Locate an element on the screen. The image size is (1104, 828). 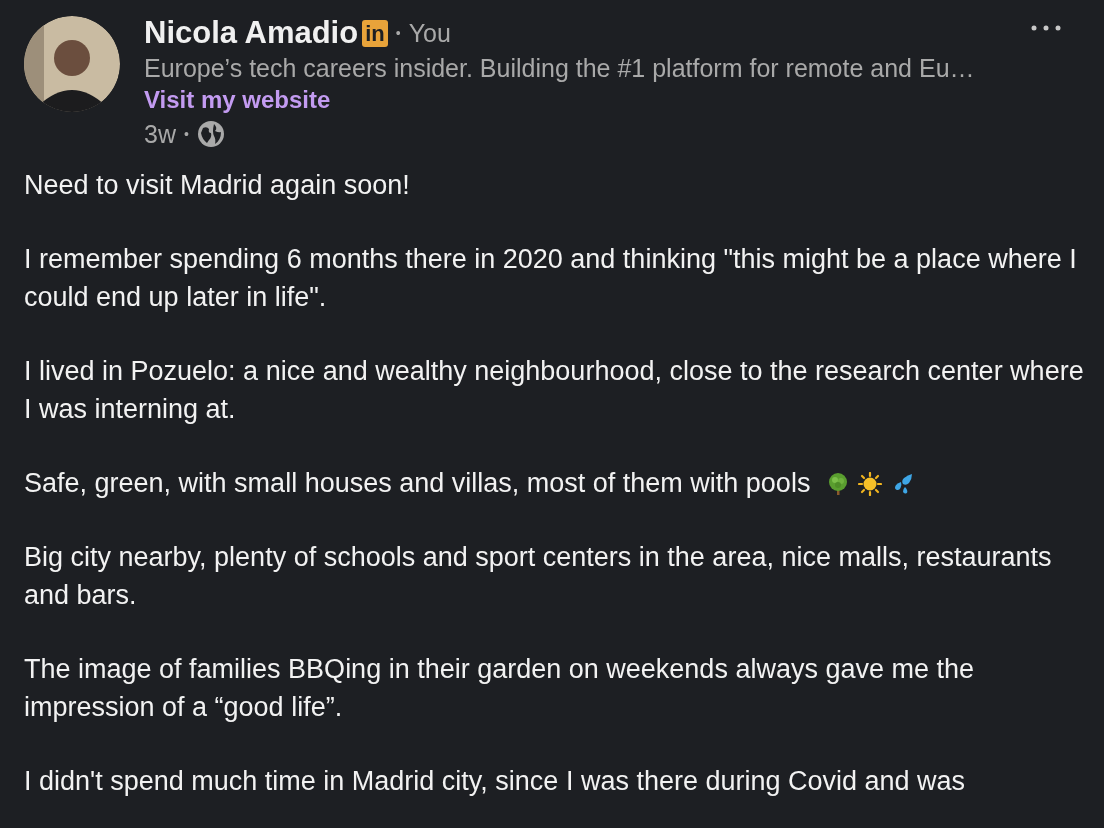
post-paragraph: I lived in Pozuelo: a nice and wealthy neighbourhood, close to the research center where I was interning at. is located at coordinates (554, 390).